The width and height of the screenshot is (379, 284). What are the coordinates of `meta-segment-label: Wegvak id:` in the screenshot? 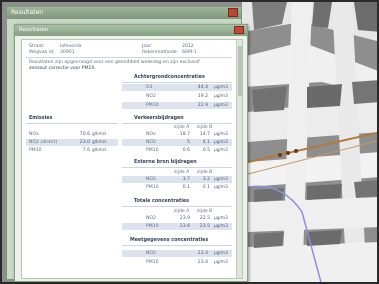 It's located at (42, 52).